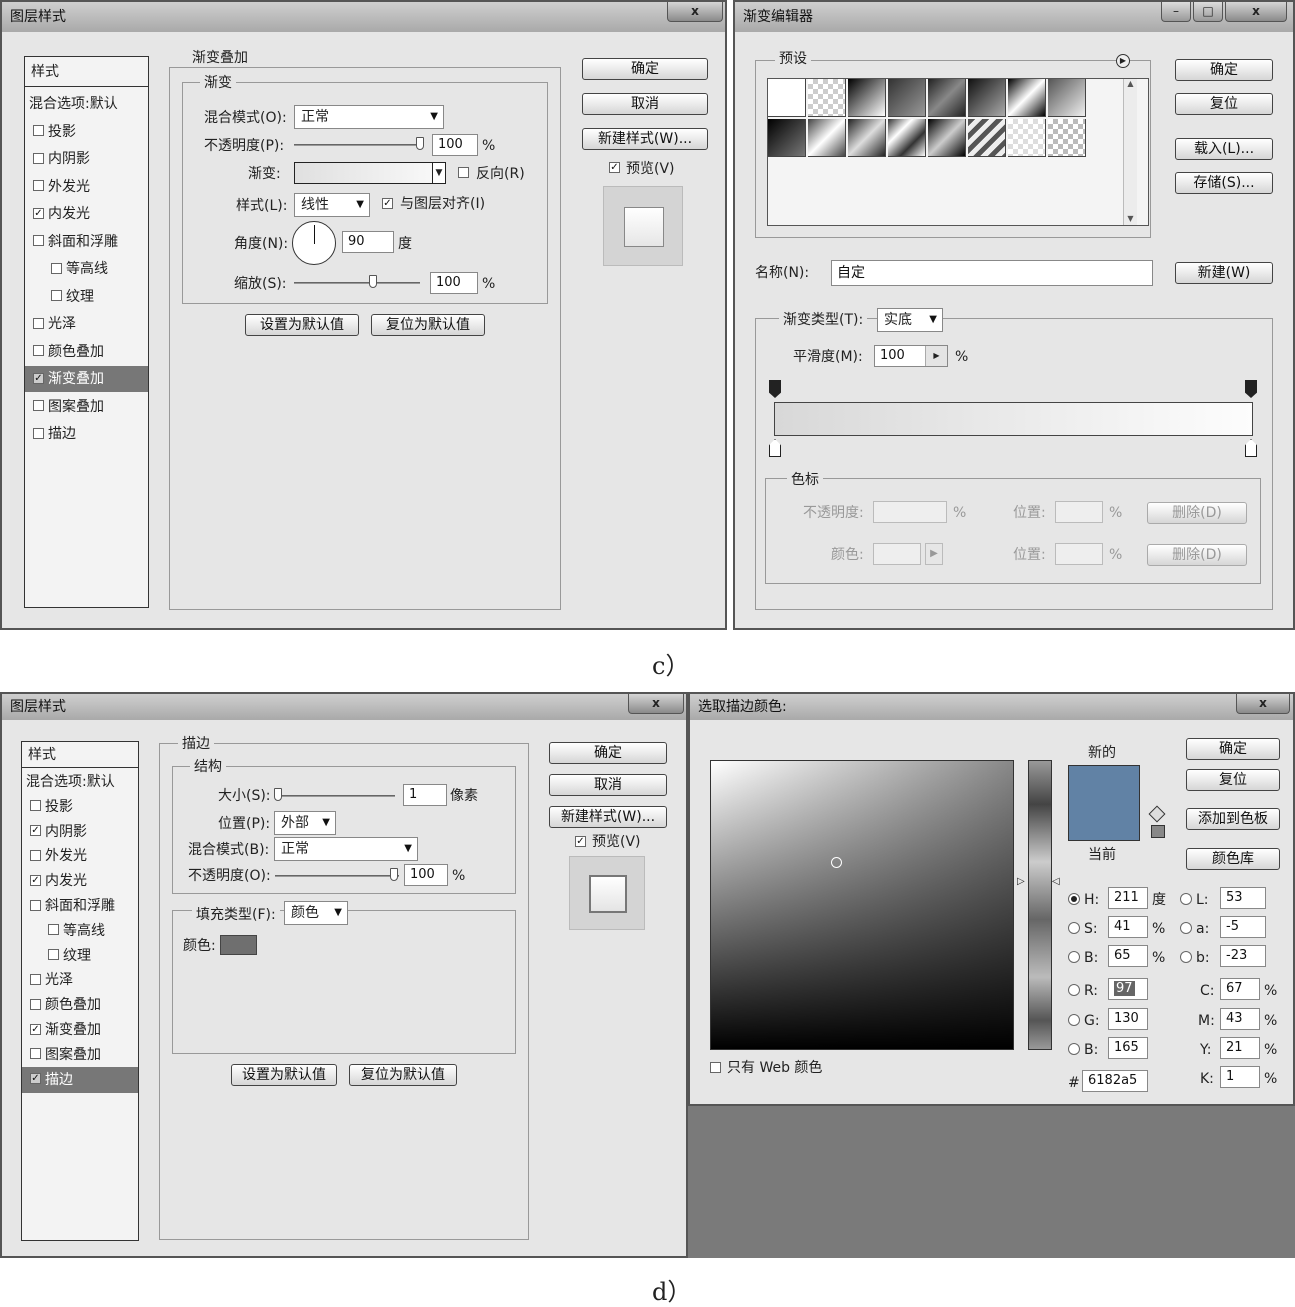  What do you see at coordinates (1186, 899) in the screenshot?
I see `l-radio` at bounding box center [1186, 899].